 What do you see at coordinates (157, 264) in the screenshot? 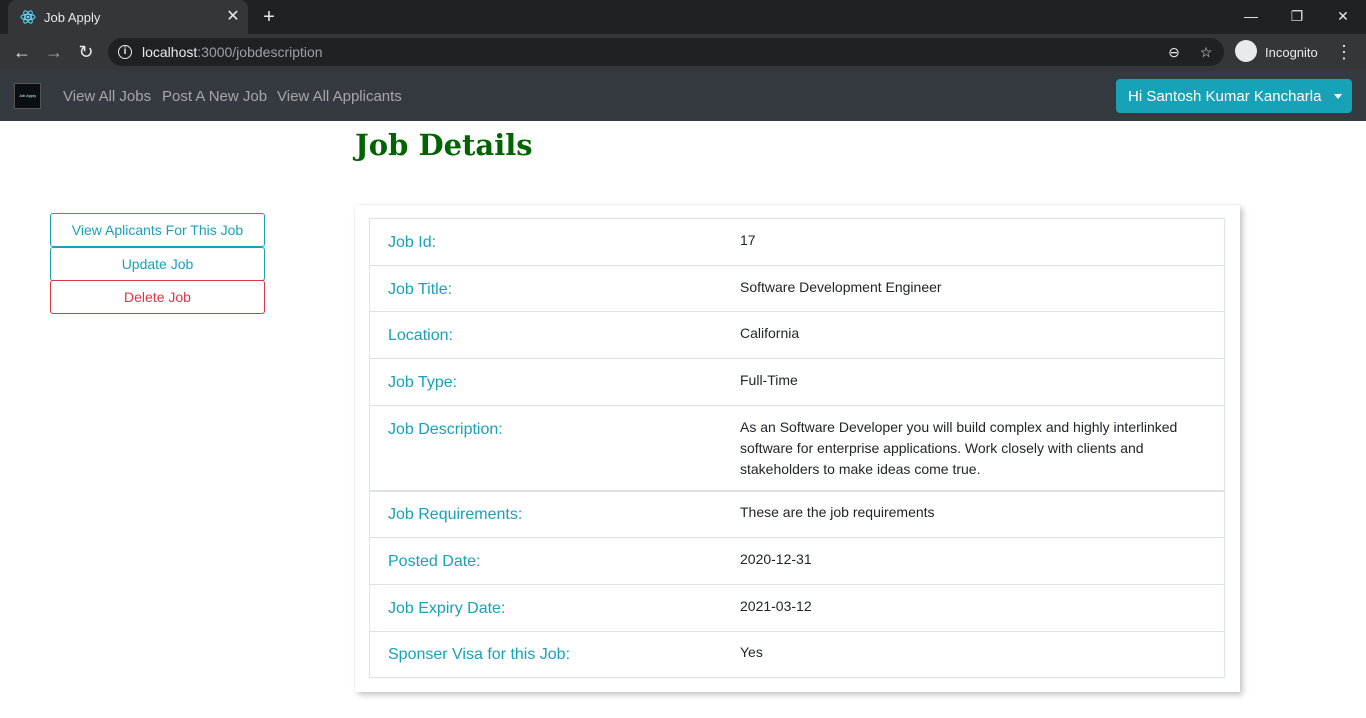
I see `update-job-button: Update Job` at bounding box center [157, 264].